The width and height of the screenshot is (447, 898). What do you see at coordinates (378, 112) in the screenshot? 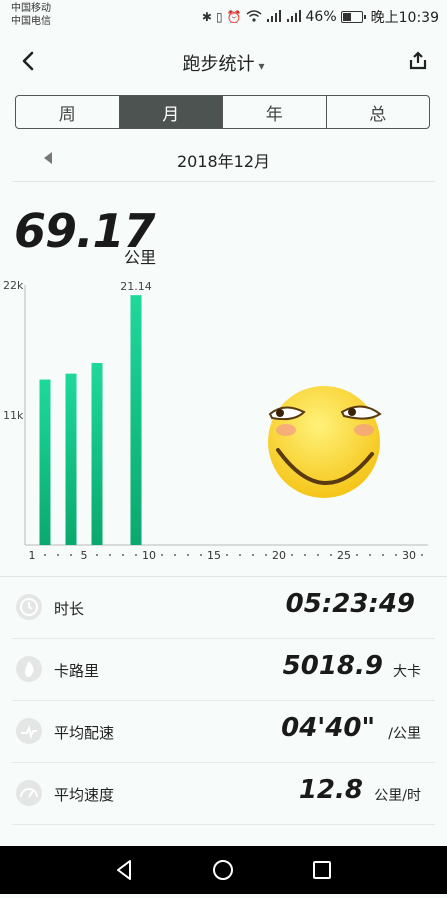
I see `tab-total: 总` at bounding box center [378, 112].